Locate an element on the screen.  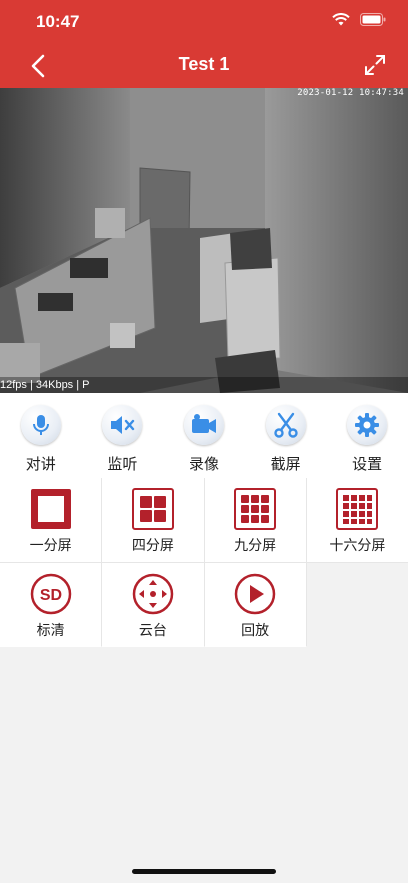
nine-screen-label: 九分屏 is located at coordinates (255, 546).